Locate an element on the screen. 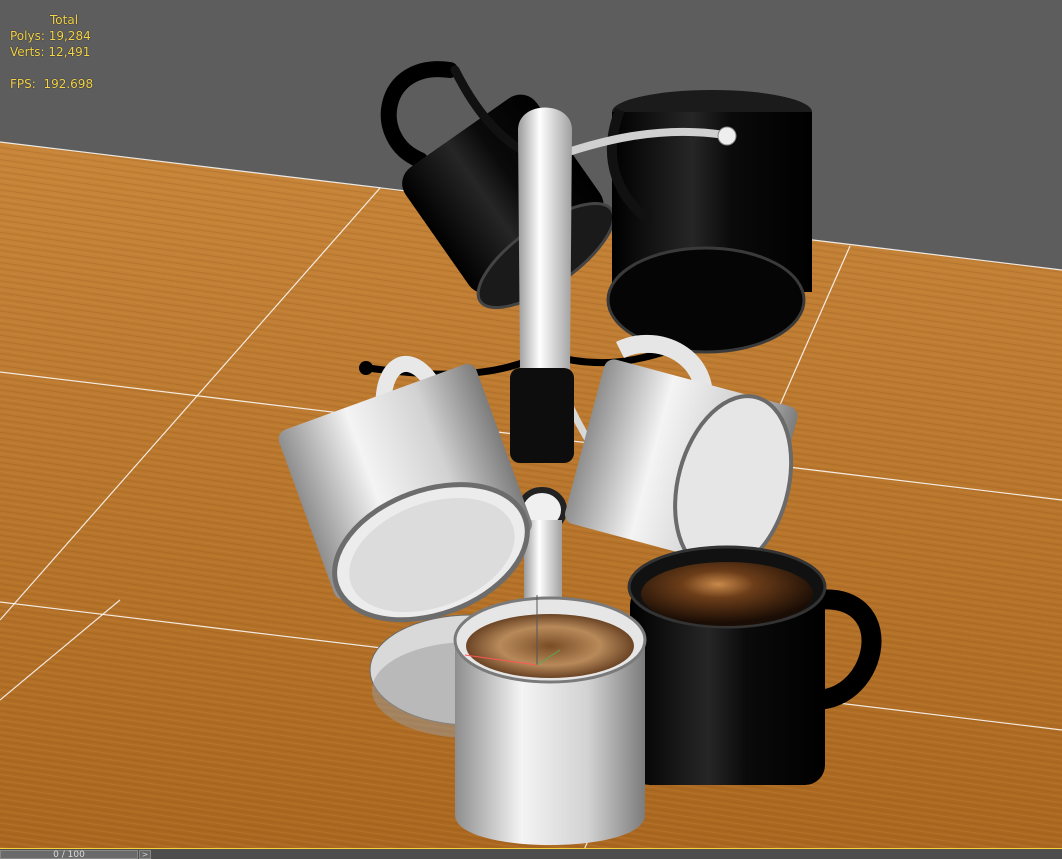  fps-label: FPS: is located at coordinates (23, 84).